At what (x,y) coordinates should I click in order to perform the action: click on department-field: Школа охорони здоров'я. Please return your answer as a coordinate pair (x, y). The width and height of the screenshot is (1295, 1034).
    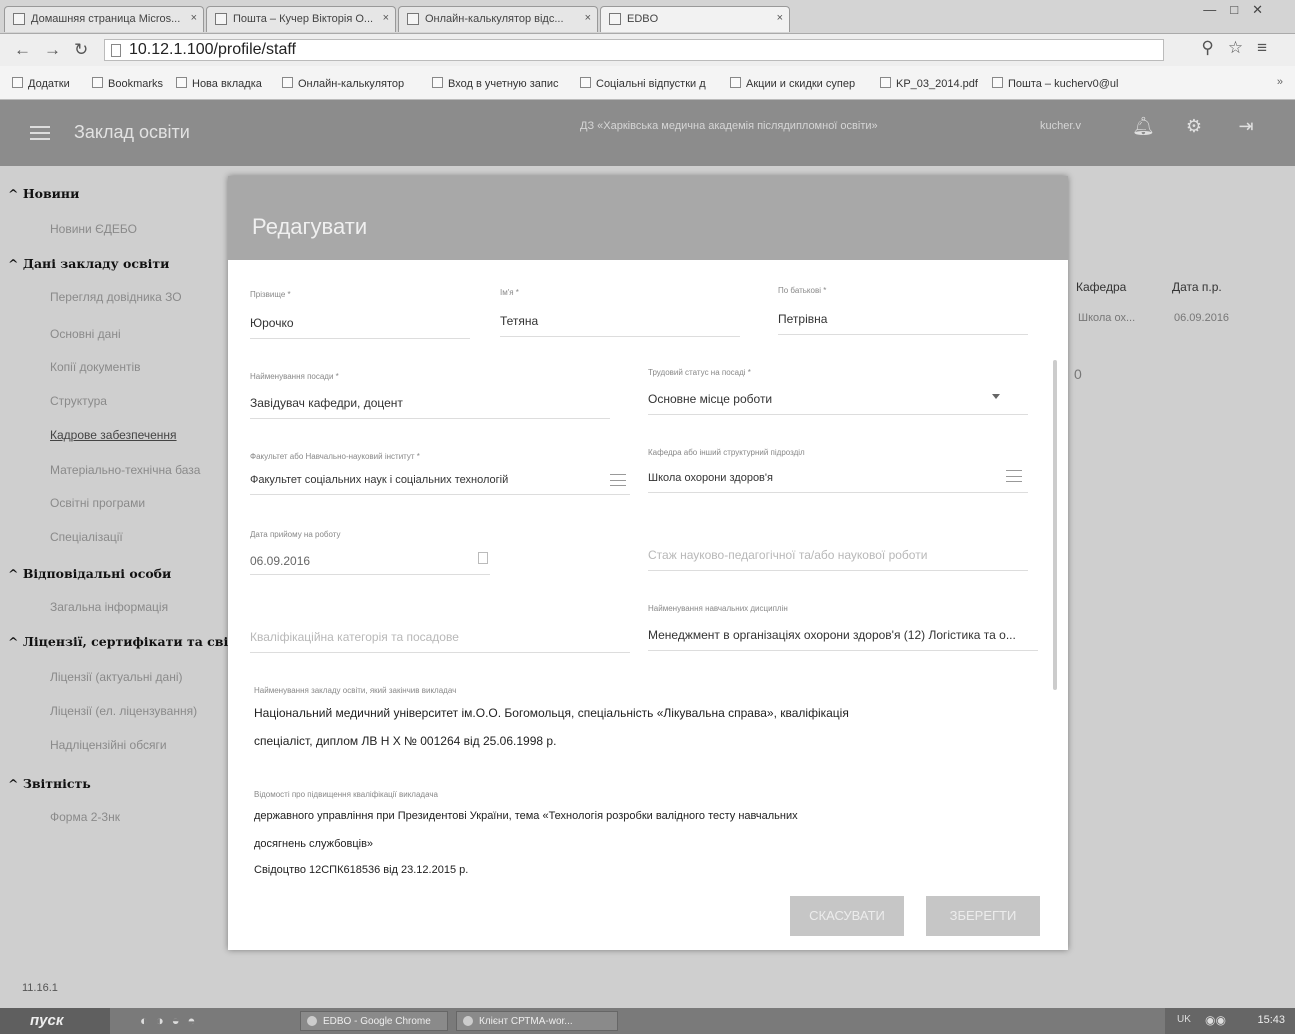
    Looking at the image, I should click on (710, 478).